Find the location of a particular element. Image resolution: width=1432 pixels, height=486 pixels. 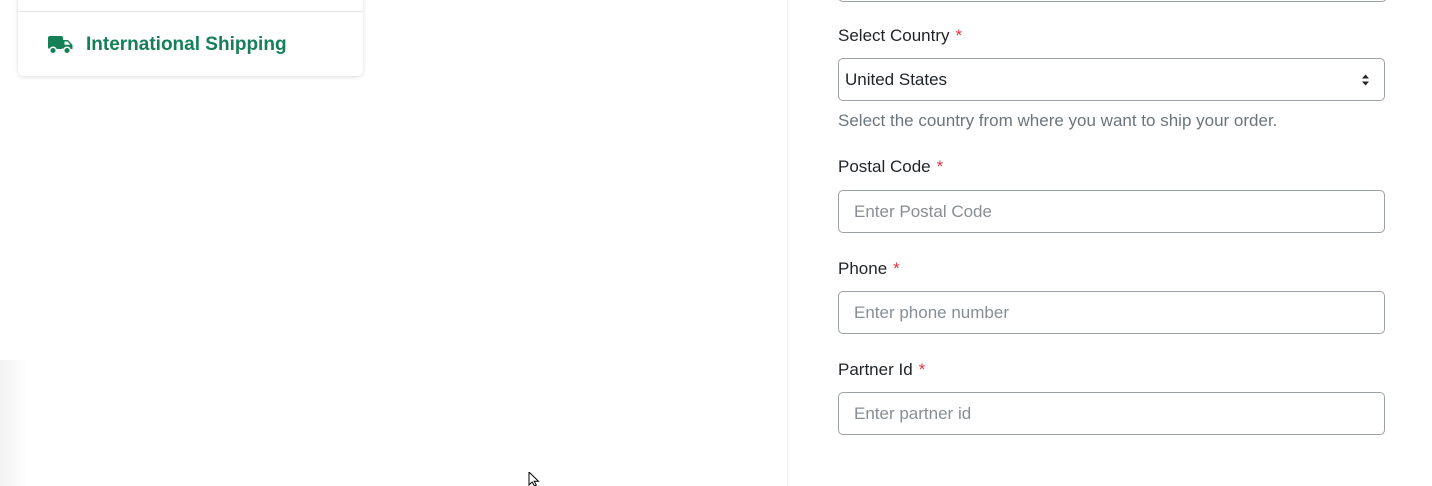

previous-field-edge is located at coordinates (1112, 1).